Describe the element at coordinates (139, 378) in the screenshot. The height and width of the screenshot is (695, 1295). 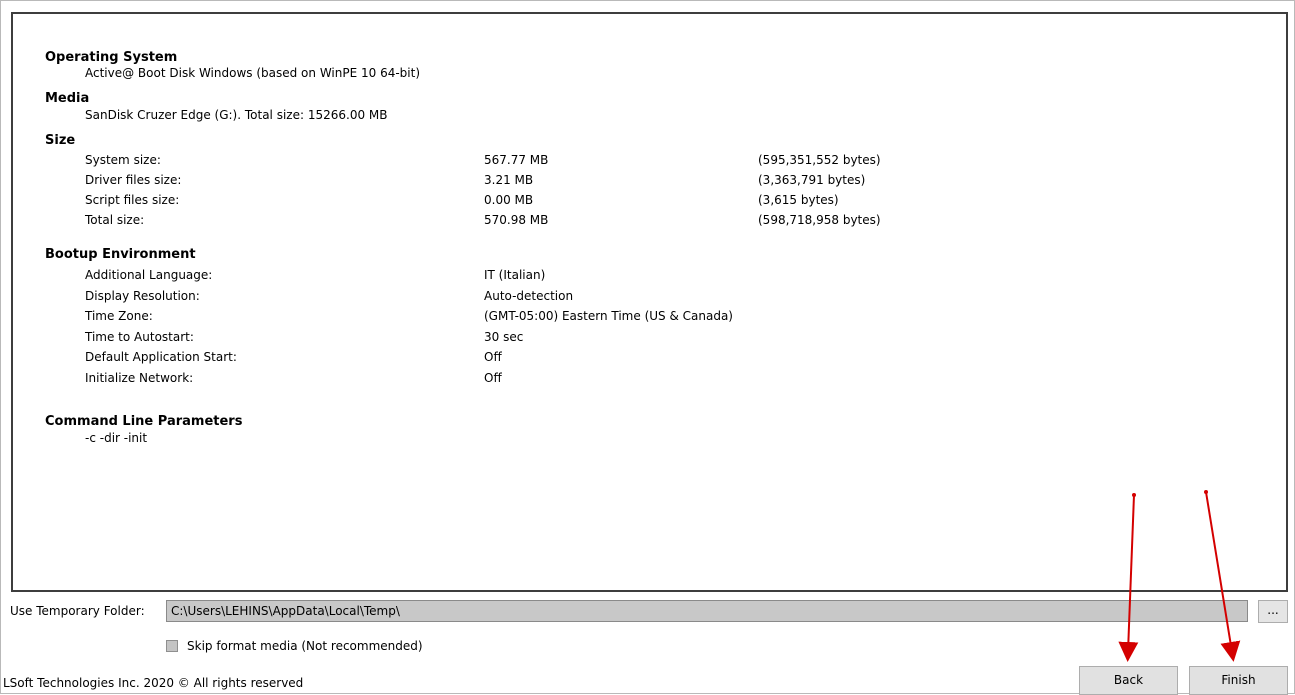
I see `bootup-label-network: Initialize Network:` at that location.